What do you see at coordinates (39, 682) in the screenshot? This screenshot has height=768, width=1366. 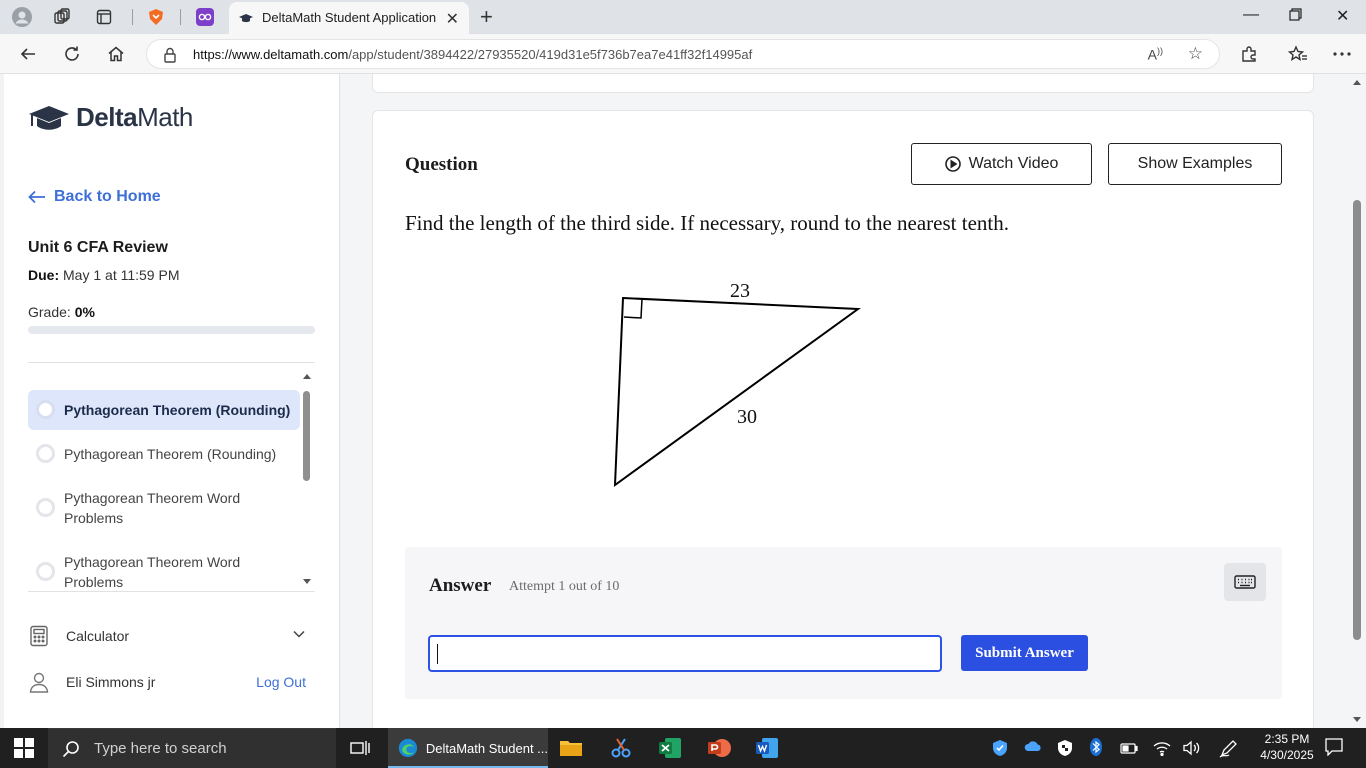 I see `user-icon` at bounding box center [39, 682].